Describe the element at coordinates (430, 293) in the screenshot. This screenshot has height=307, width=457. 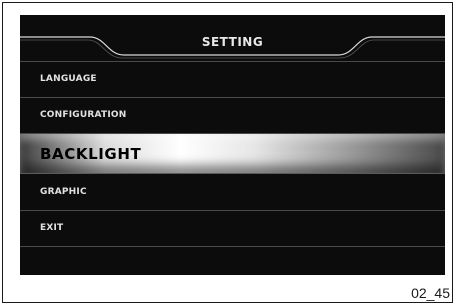
I see `figure-reference-code: 02_45` at that location.